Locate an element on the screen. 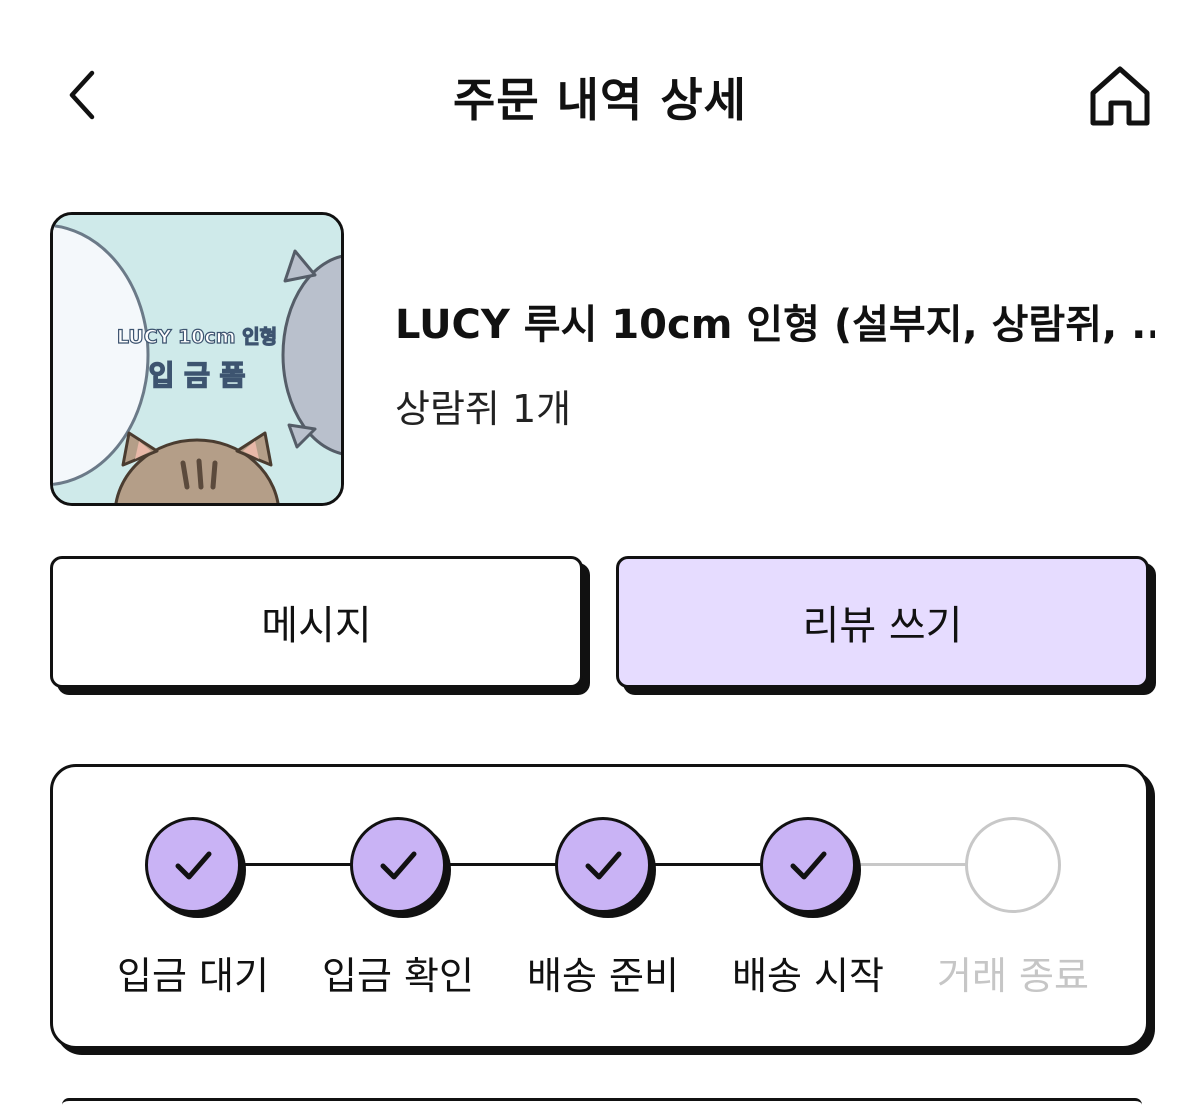 The width and height of the screenshot is (1200, 1105). step-label: 입금 대기 is located at coordinates (193, 976).